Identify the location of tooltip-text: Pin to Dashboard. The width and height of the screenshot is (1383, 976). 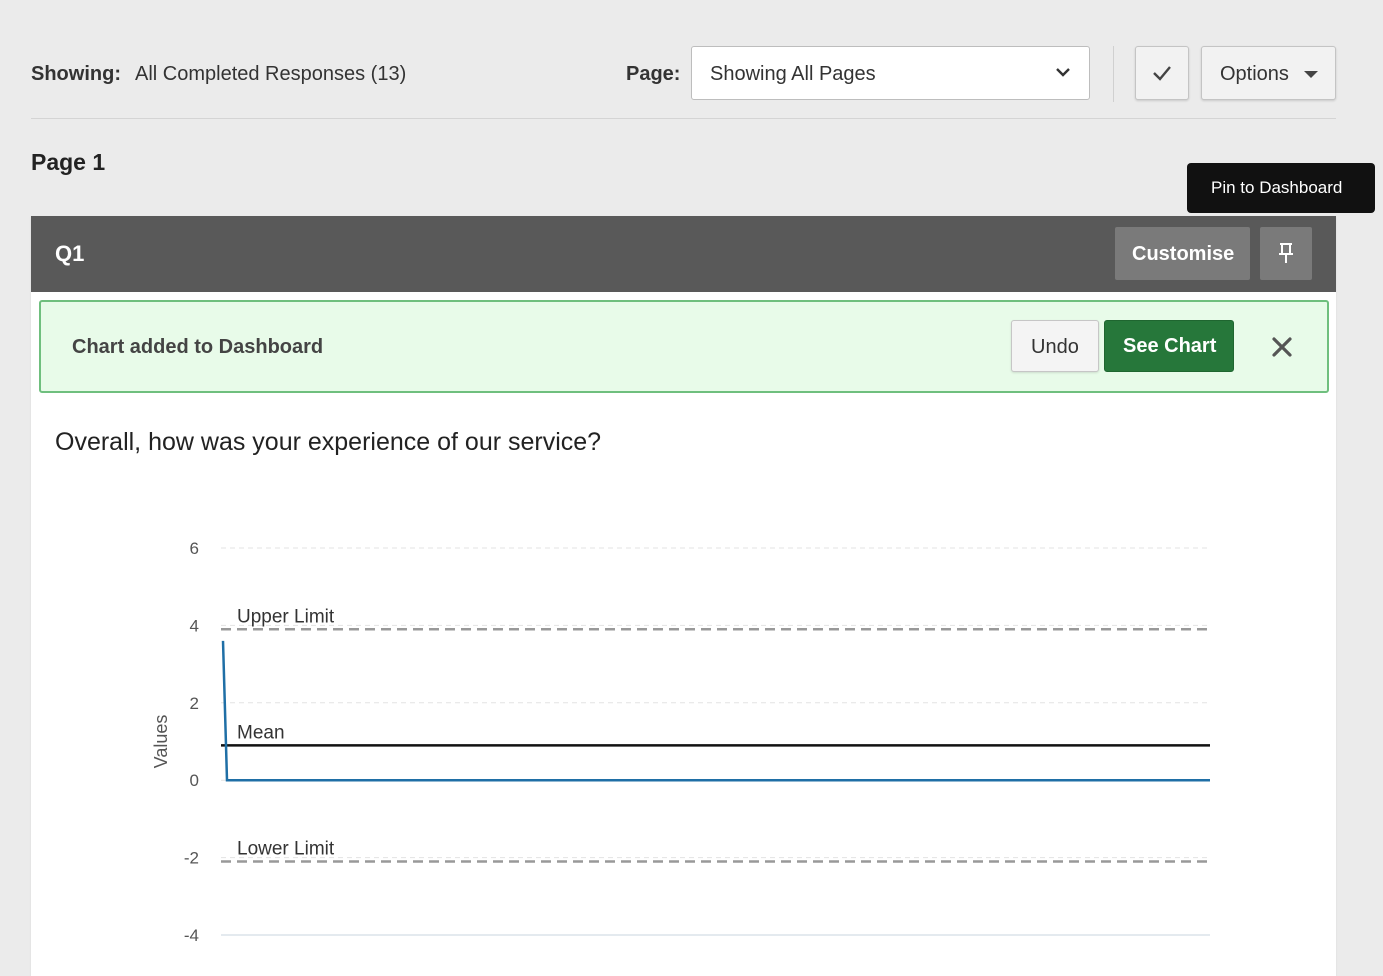
(1277, 187).